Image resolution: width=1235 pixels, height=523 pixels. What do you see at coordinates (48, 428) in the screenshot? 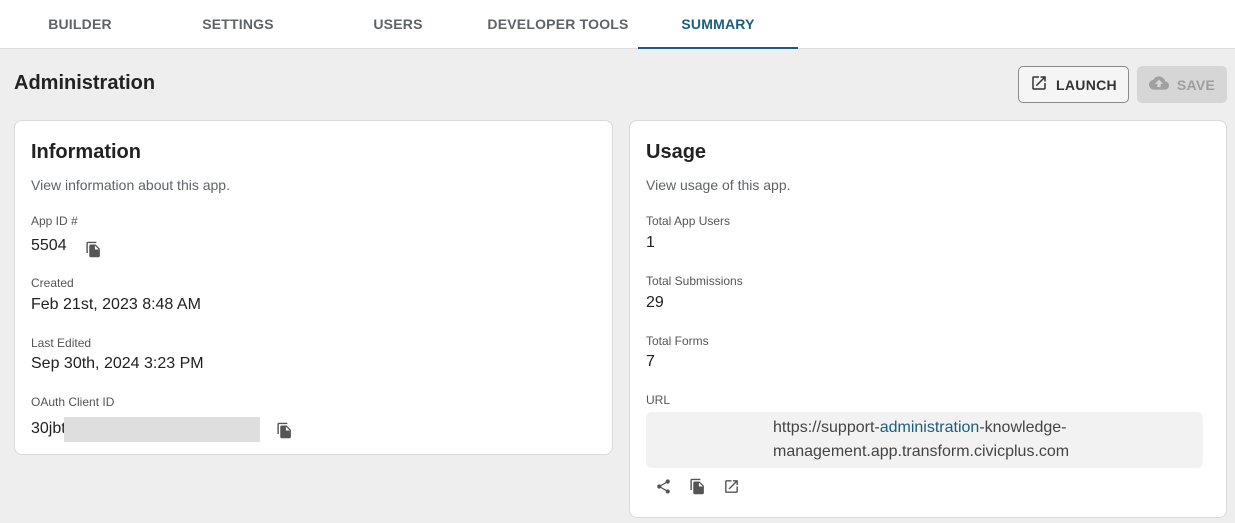
I see `oauth-client-id-value: 30jbt` at bounding box center [48, 428].